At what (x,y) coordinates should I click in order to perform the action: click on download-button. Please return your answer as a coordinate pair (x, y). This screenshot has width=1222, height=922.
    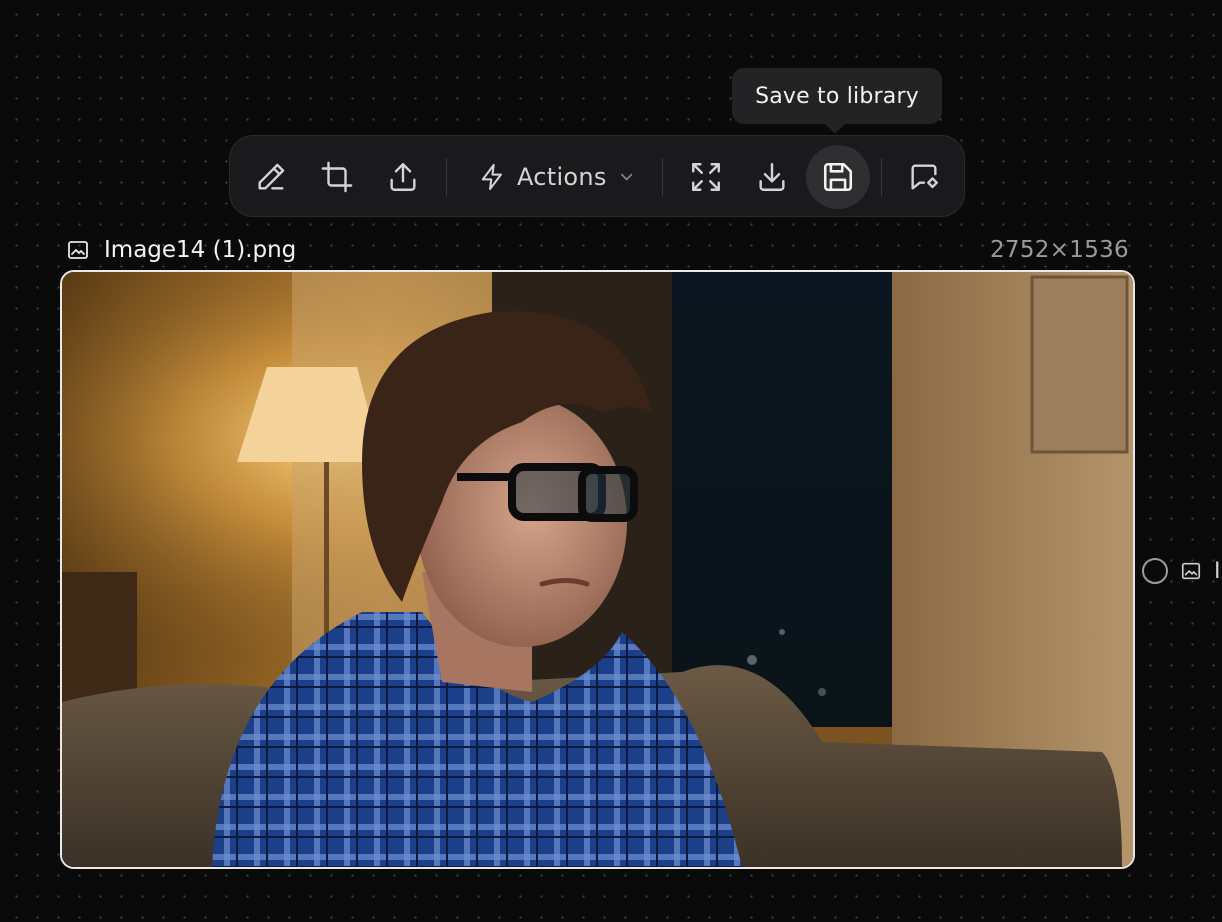
    Looking at the image, I should click on (772, 177).